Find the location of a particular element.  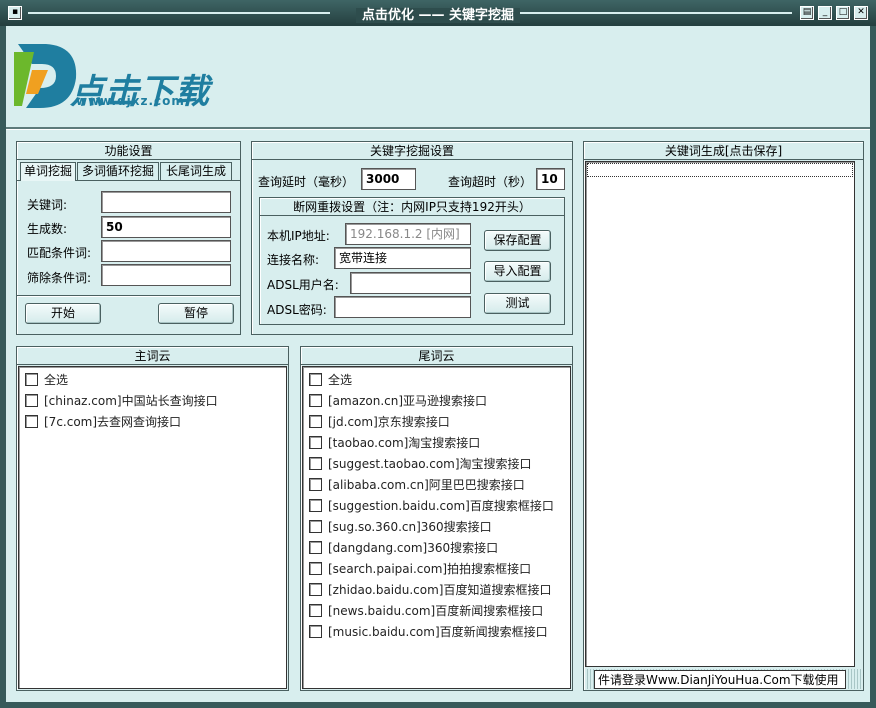

main-cloud-item: [chinaz.com]中国站长查询接口 is located at coordinates (121, 400).